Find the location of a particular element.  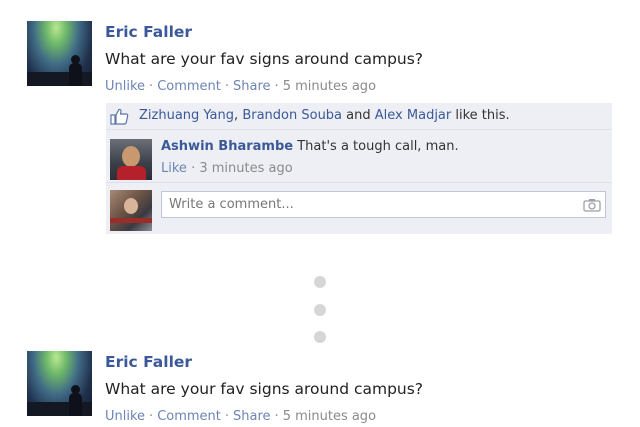

camera-icon is located at coordinates (592, 205).